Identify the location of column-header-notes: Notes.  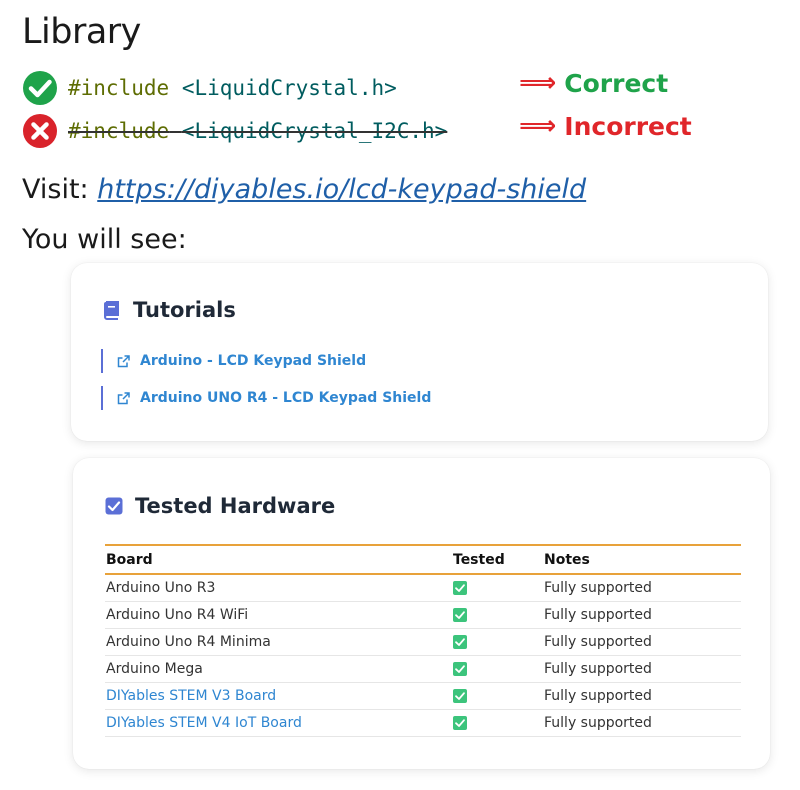
(642, 559).